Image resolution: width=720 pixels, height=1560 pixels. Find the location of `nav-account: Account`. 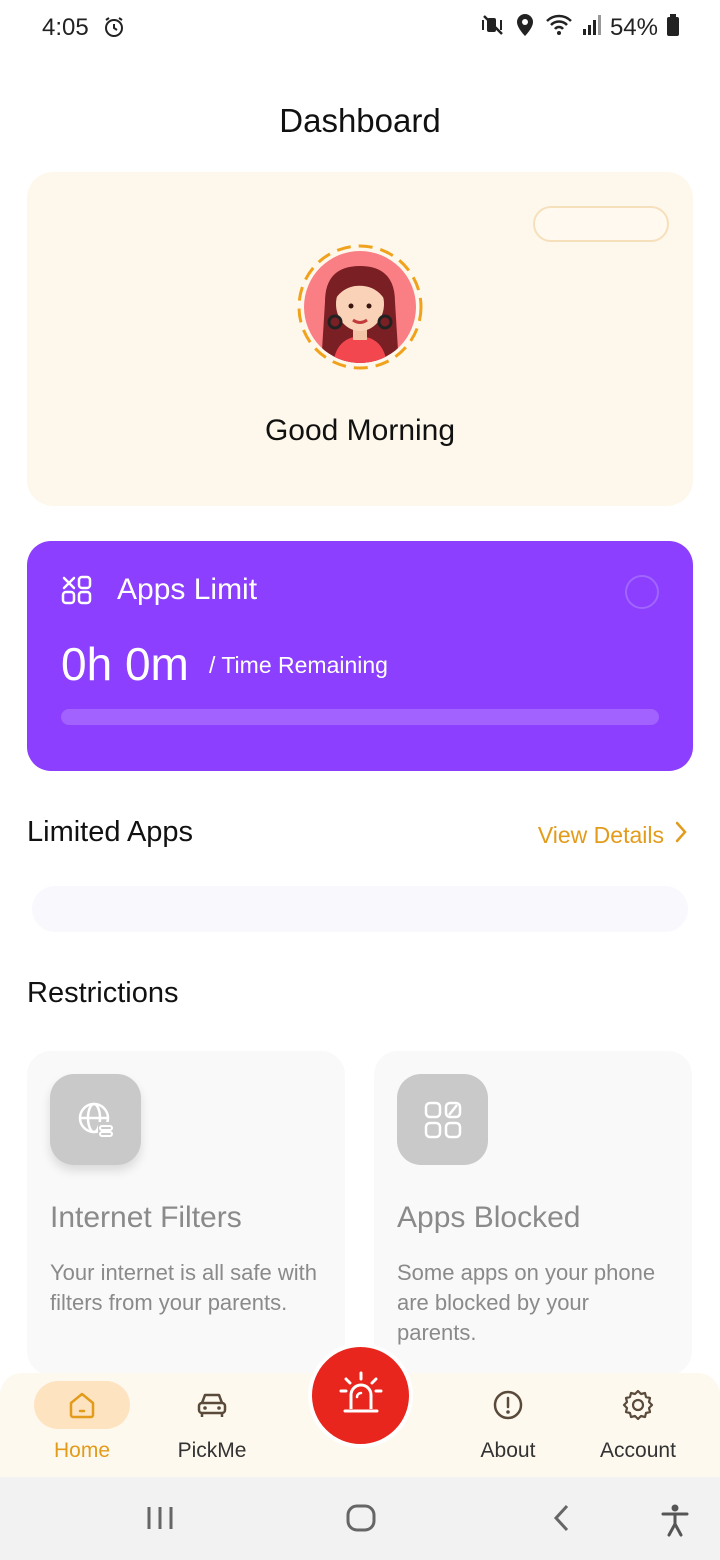

nav-account: Account is located at coordinates (638, 1422).